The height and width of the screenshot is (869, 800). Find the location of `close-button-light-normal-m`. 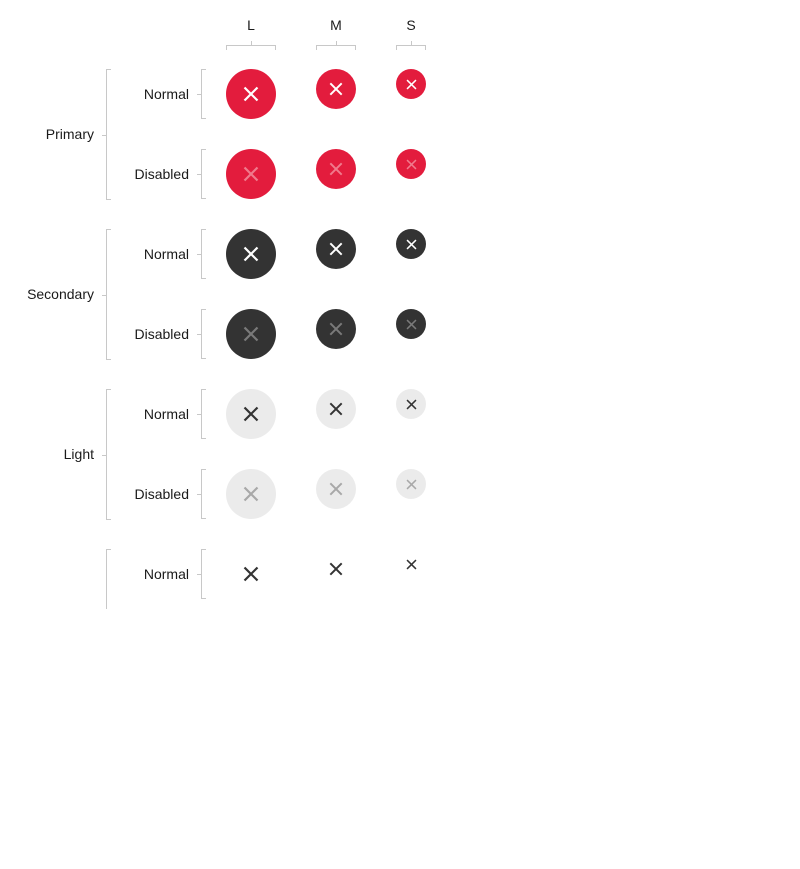

close-button-light-normal-m is located at coordinates (336, 409).